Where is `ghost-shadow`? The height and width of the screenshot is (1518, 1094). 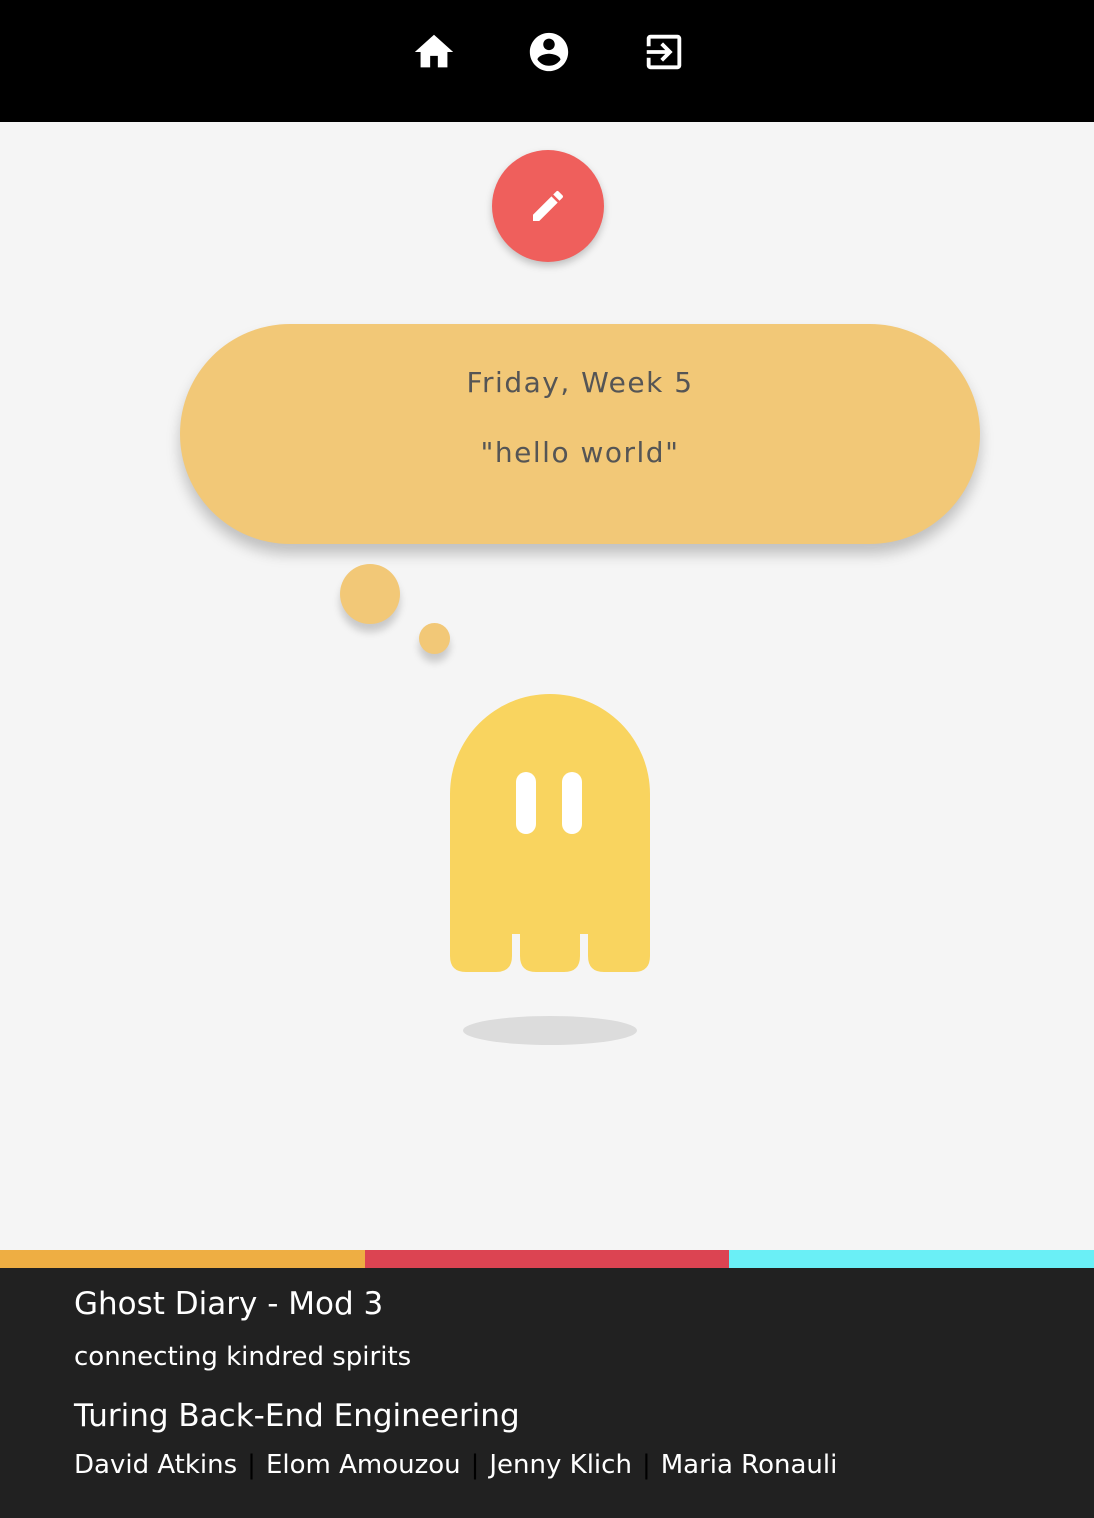
ghost-shadow is located at coordinates (550, 1030).